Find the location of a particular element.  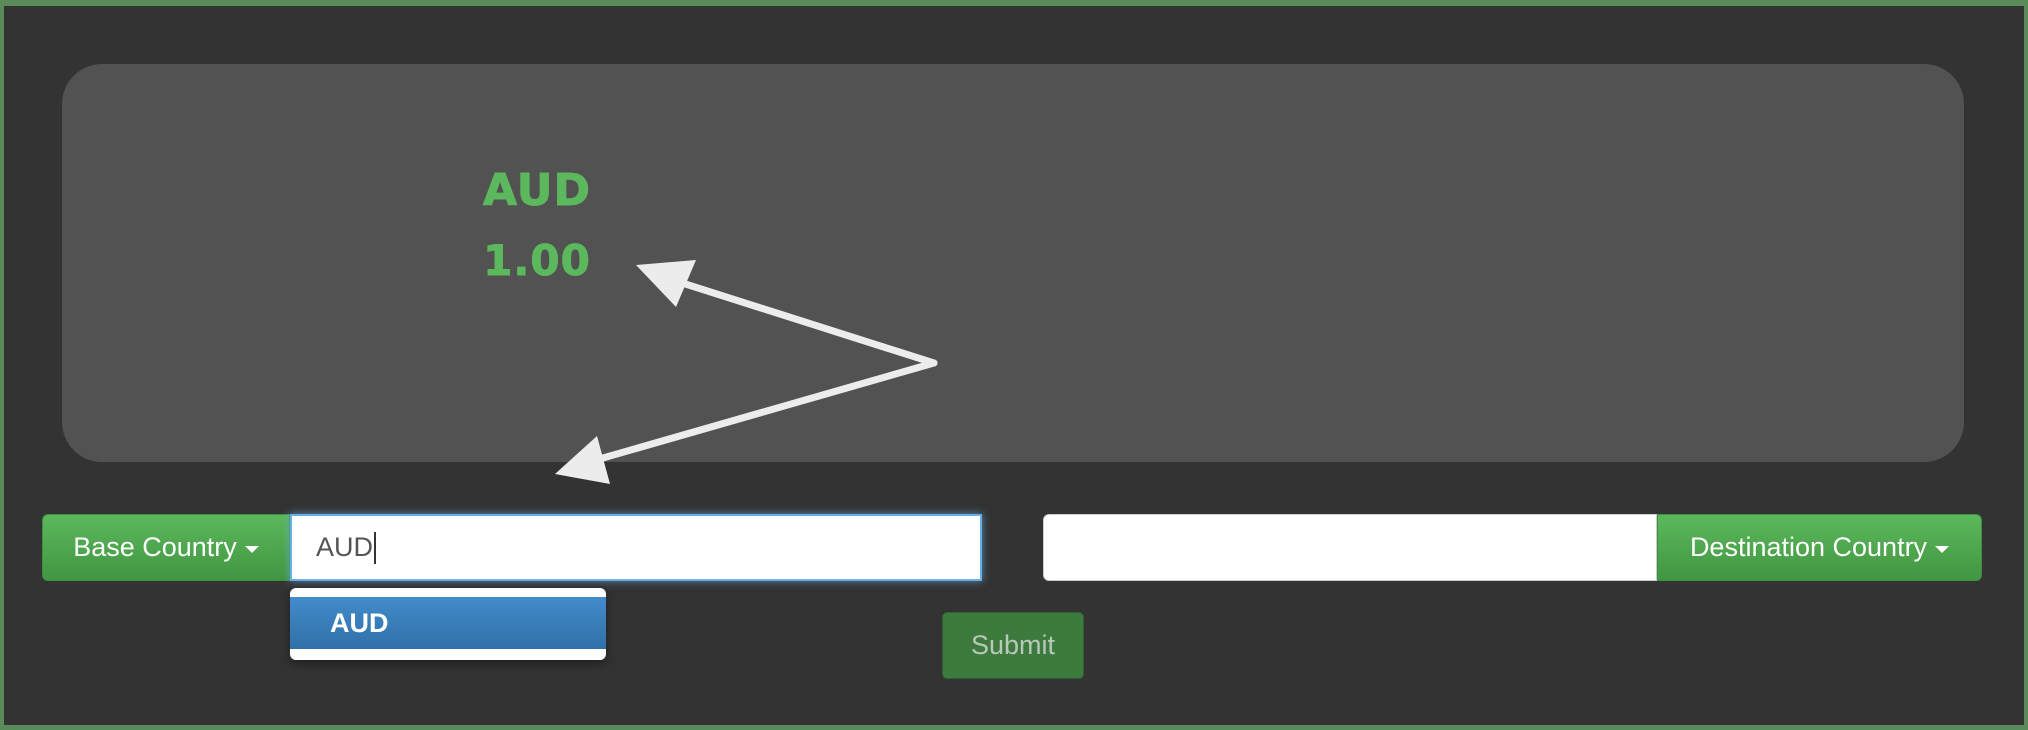

base-currency-input-value: AUD is located at coordinates (345, 547).